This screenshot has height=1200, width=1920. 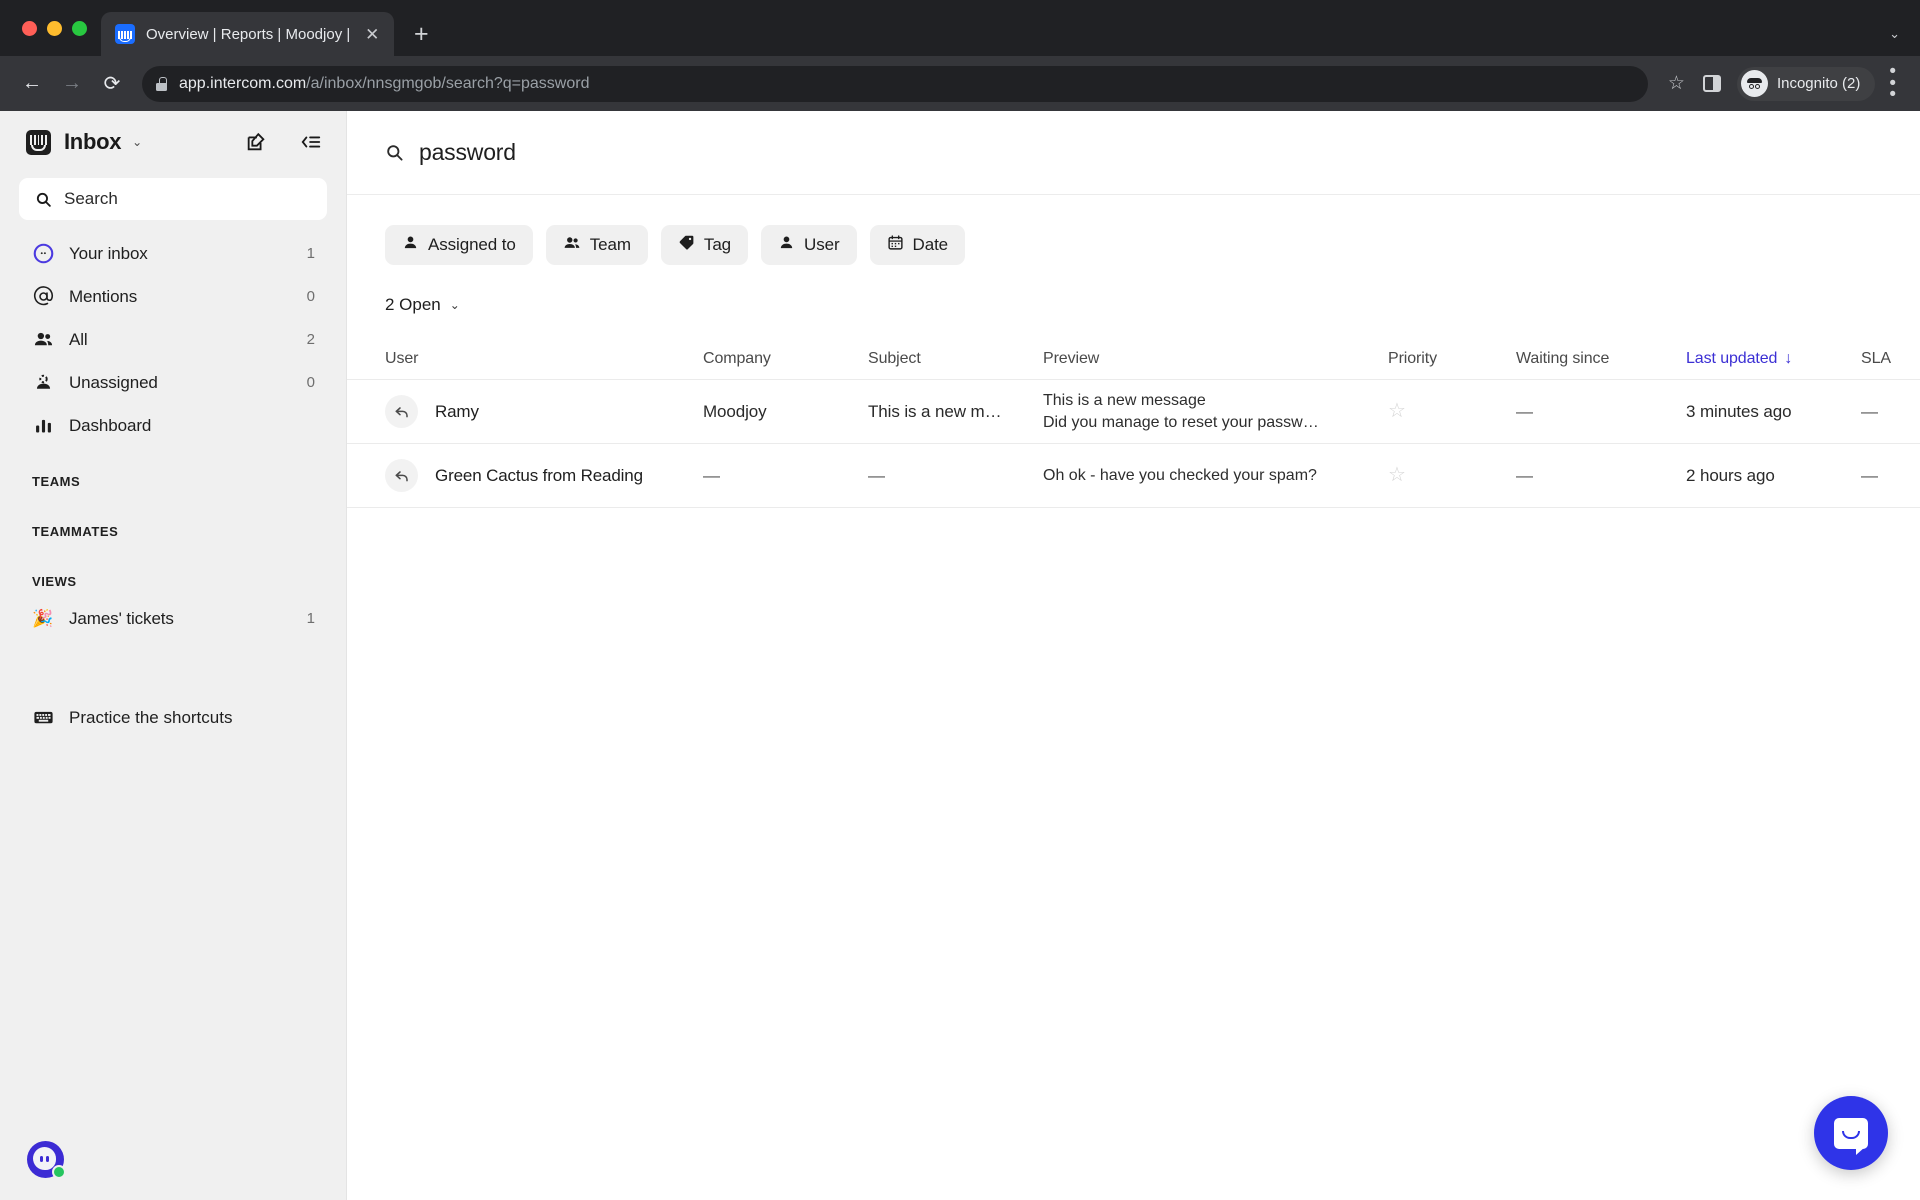 I want to click on row-user: Ramy, so click(x=457, y=411).